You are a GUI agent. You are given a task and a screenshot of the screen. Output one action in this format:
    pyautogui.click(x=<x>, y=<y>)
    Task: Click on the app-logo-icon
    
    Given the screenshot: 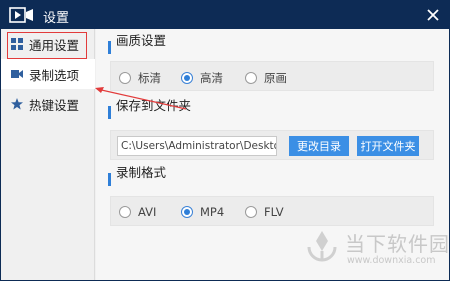 What is the action you would take?
    pyautogui.click(x=21, y=15)
    